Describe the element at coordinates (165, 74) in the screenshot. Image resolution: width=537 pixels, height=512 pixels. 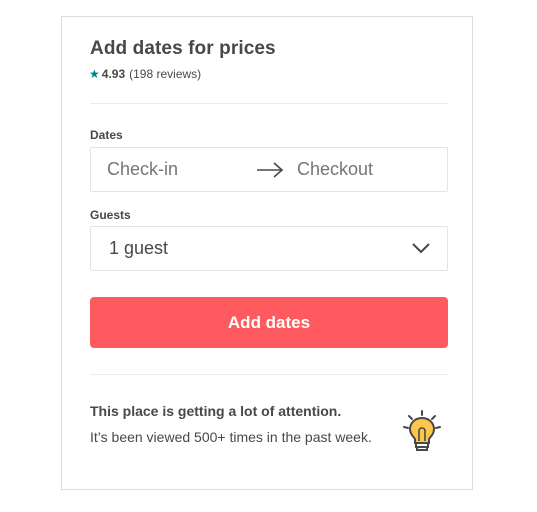
I see `review-count-link: (198 reviews)` at that location.